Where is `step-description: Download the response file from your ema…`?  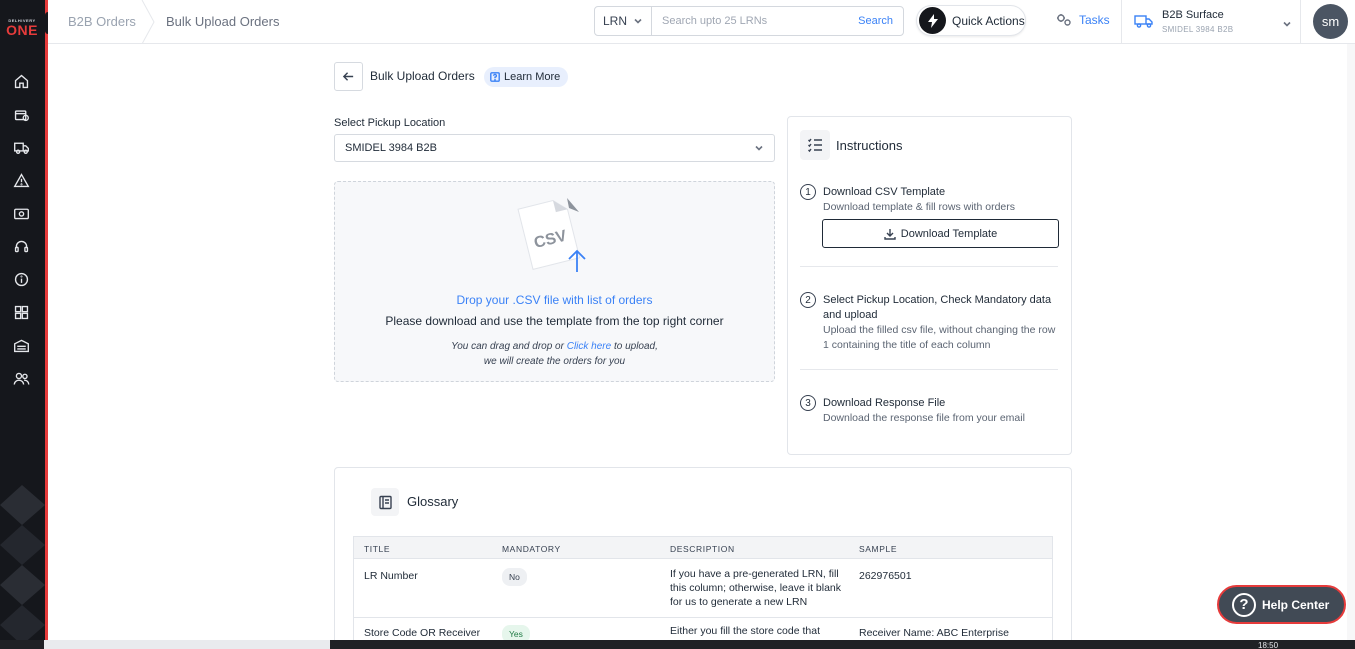
step-description: Download the response file from your ema… is located at coordinates (924, 418).